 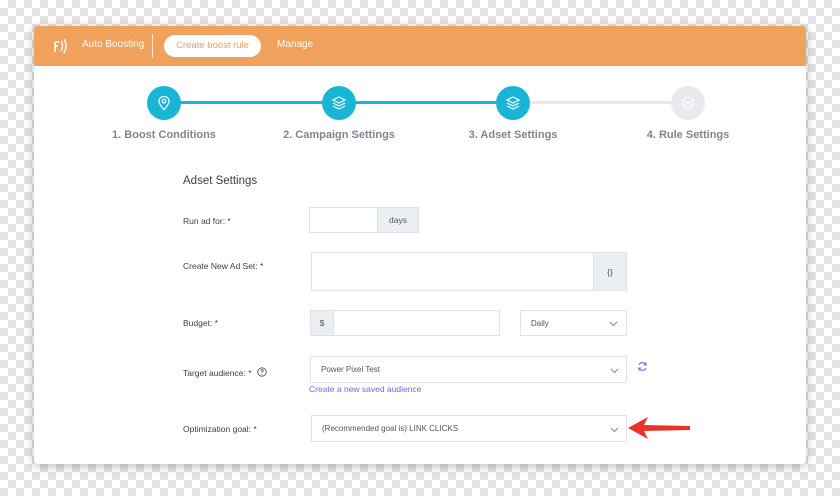 I want to click on new-ad-set-input, so click(x=452, y=271).